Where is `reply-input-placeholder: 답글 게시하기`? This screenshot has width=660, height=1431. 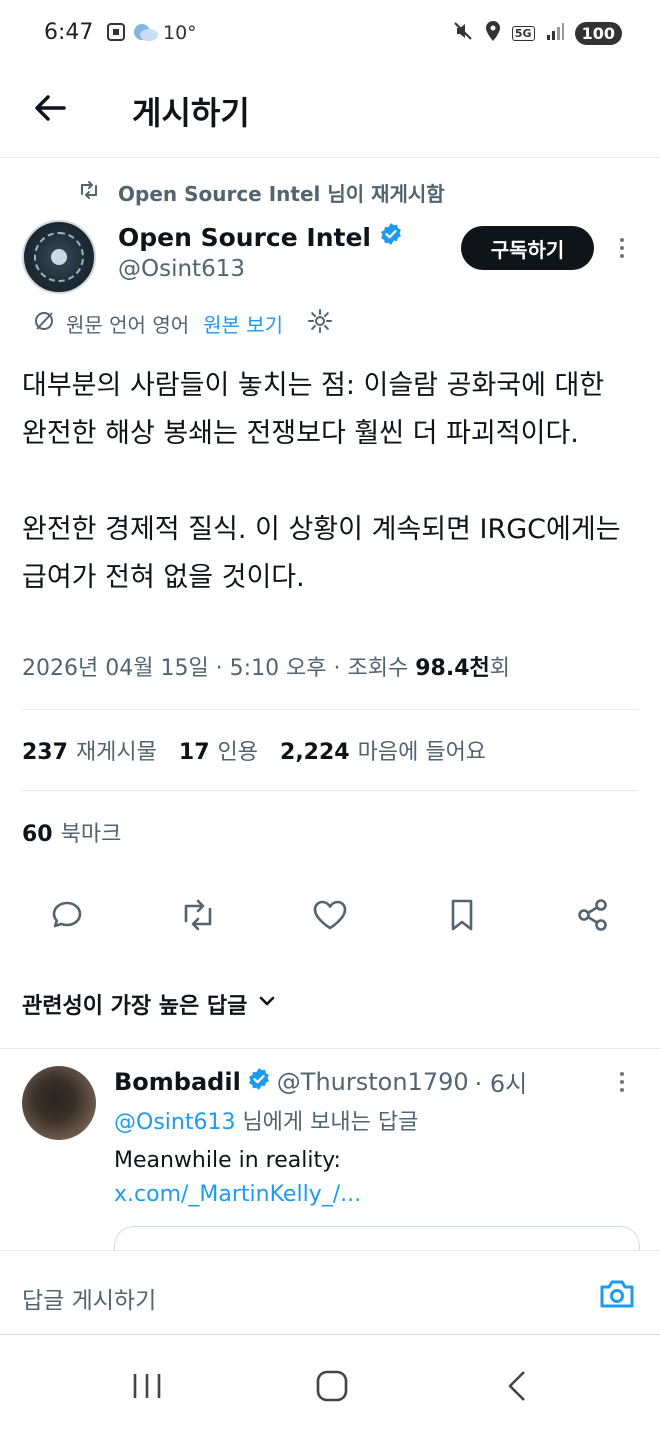
reply-input-placeholder: 답글 게시하기 is located at coordinates (89, 1298).